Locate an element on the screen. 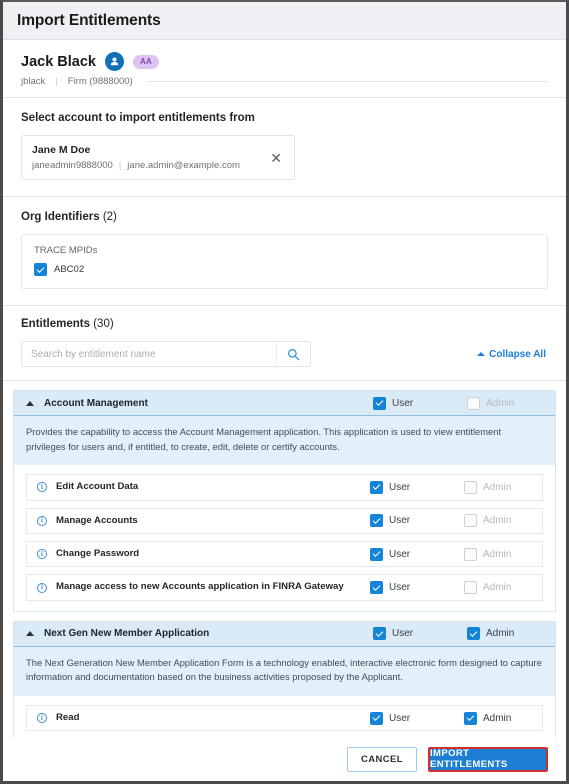  search-icon is located at coordinates (293, 354).